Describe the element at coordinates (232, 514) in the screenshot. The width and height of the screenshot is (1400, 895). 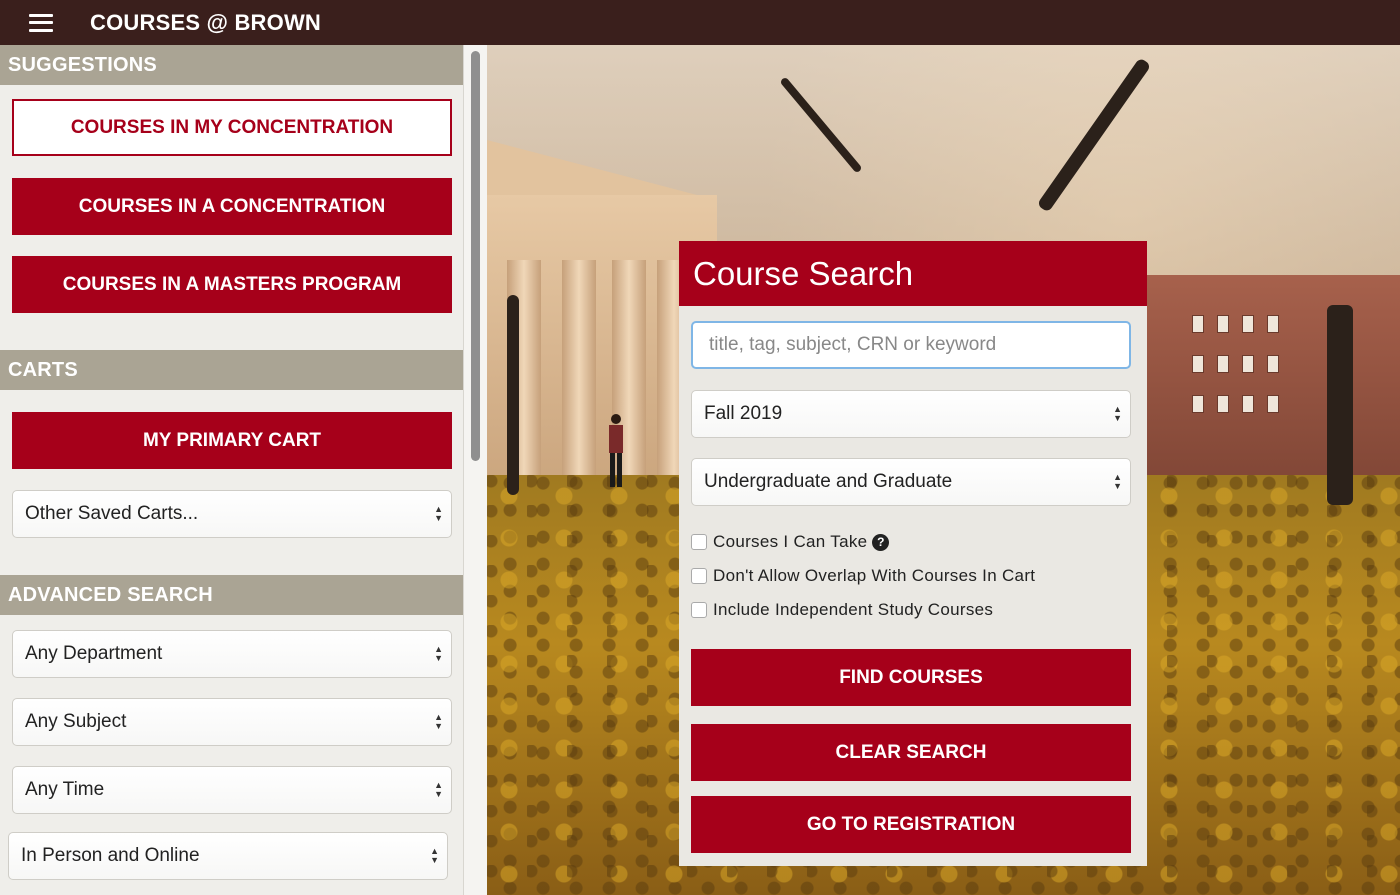
I see `other-saved-carts-select: Other Saved Carts... ▲ ▼` at that location.